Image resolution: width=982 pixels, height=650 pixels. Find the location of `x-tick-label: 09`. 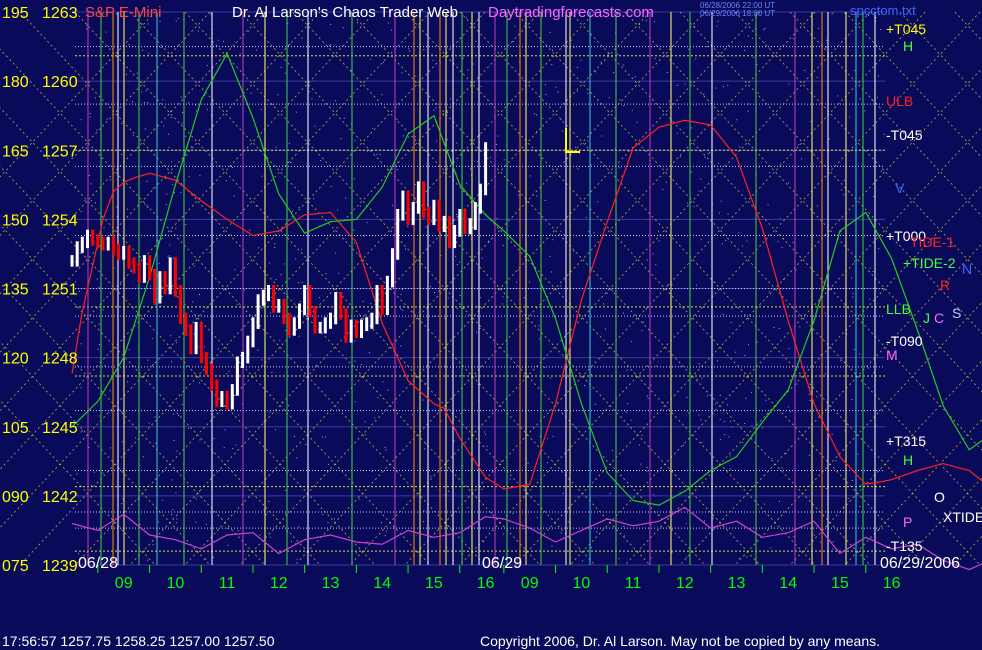

x-tick-label: 09 is located at coordinates (124, 583).